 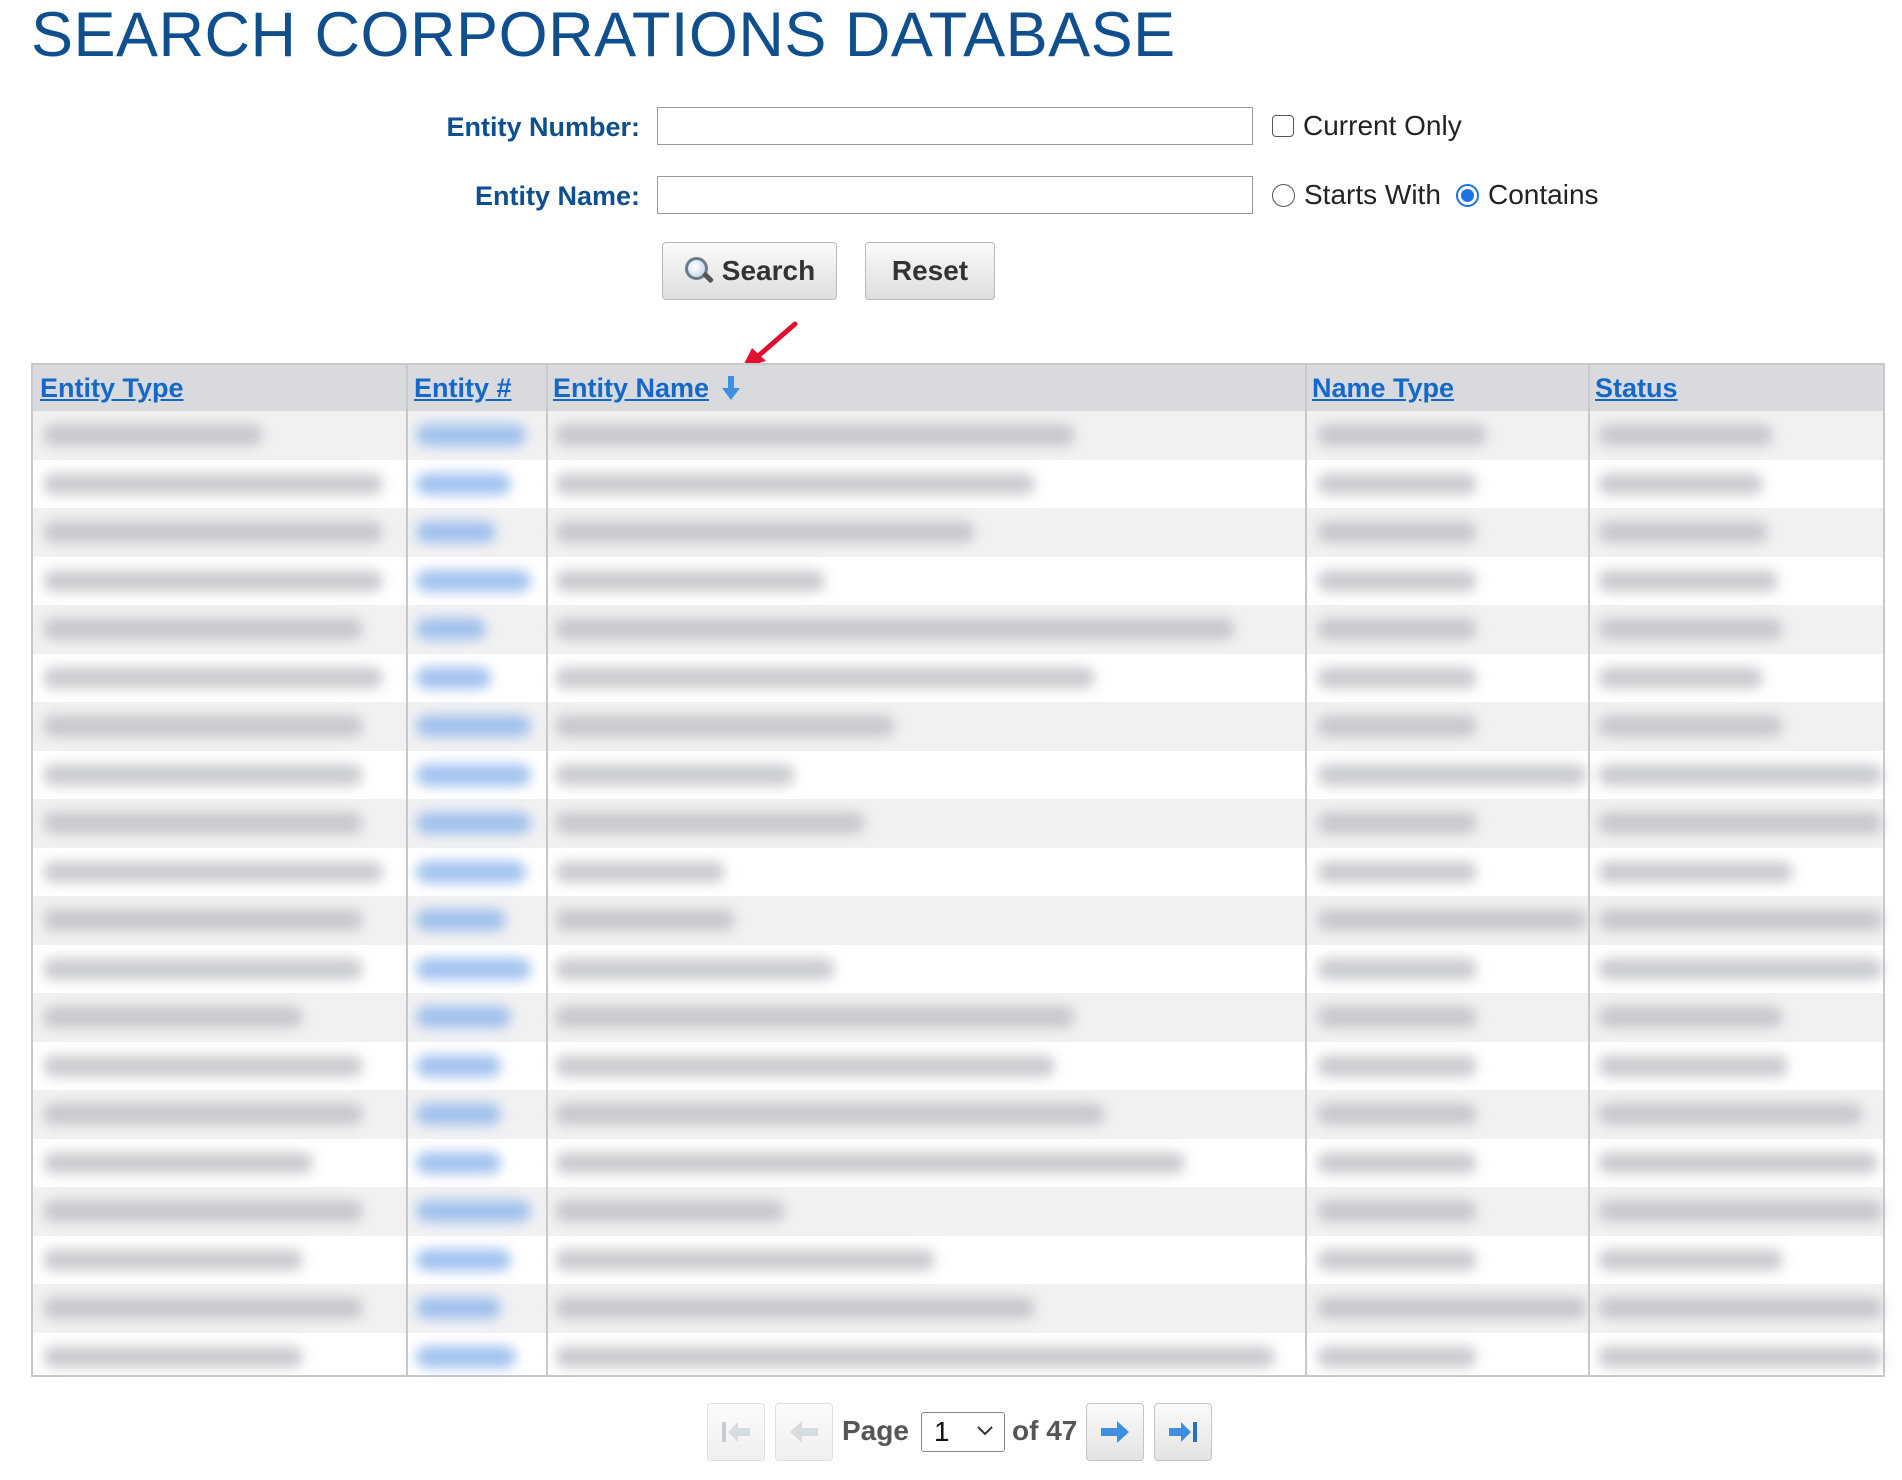 I want to click on entity-name-label: Entity Name:, so click(x=557, y=196).